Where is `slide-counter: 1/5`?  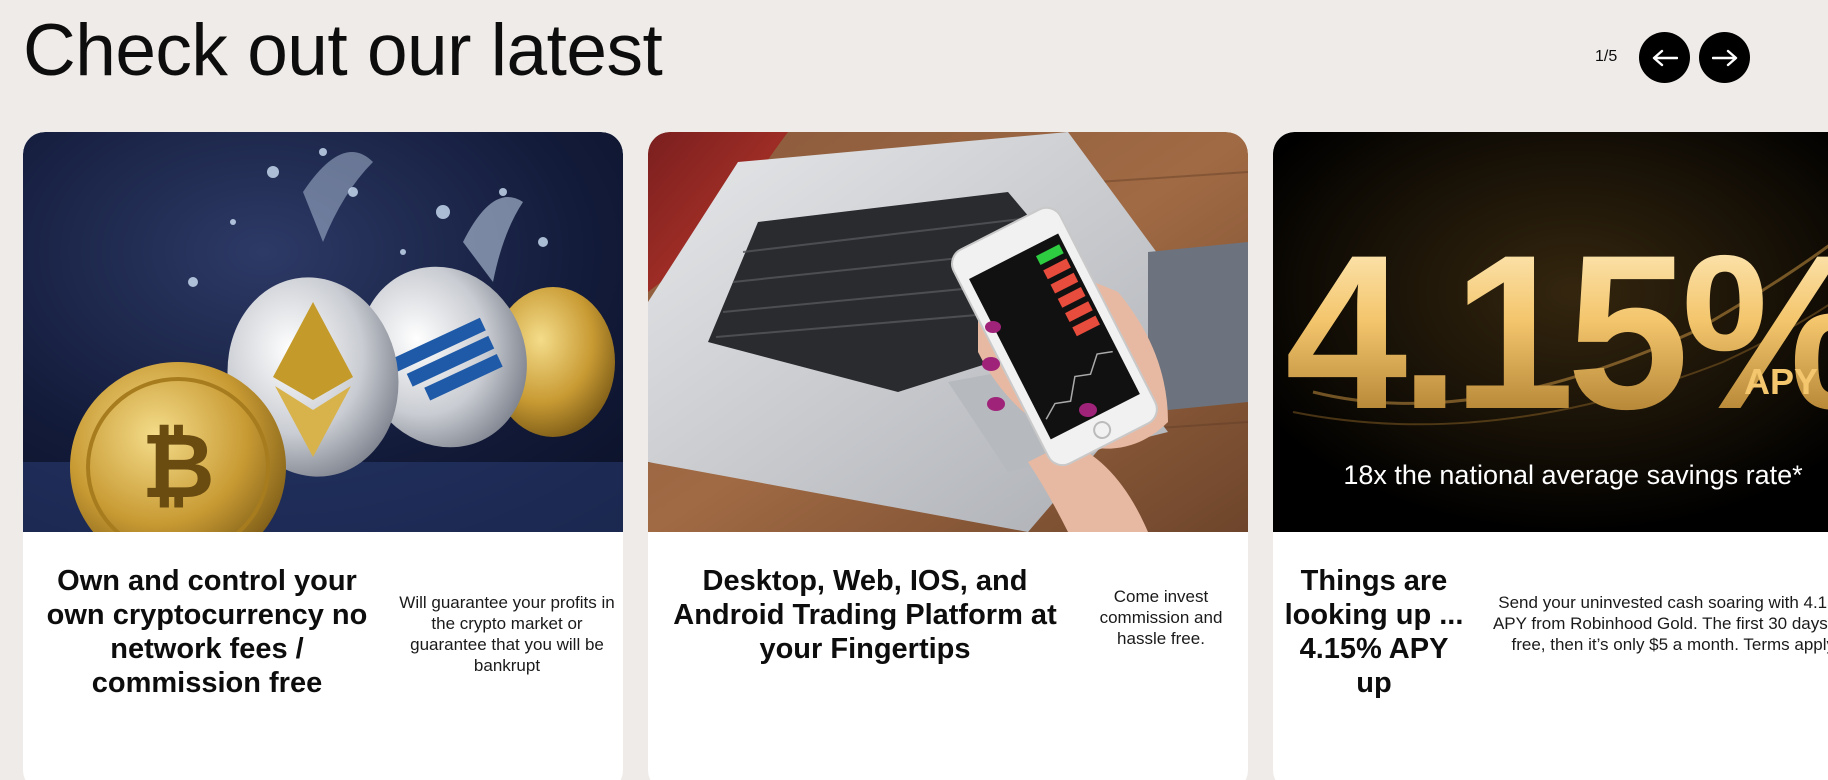
slide-counter: 1/5 is located at coordinates (1606, 56).